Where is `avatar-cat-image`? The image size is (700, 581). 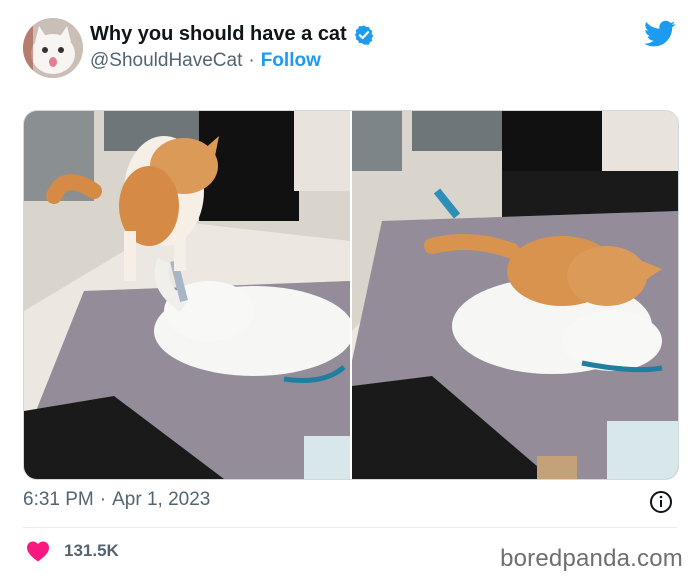 avatar-cat-image is located at coordinates (53, 48).